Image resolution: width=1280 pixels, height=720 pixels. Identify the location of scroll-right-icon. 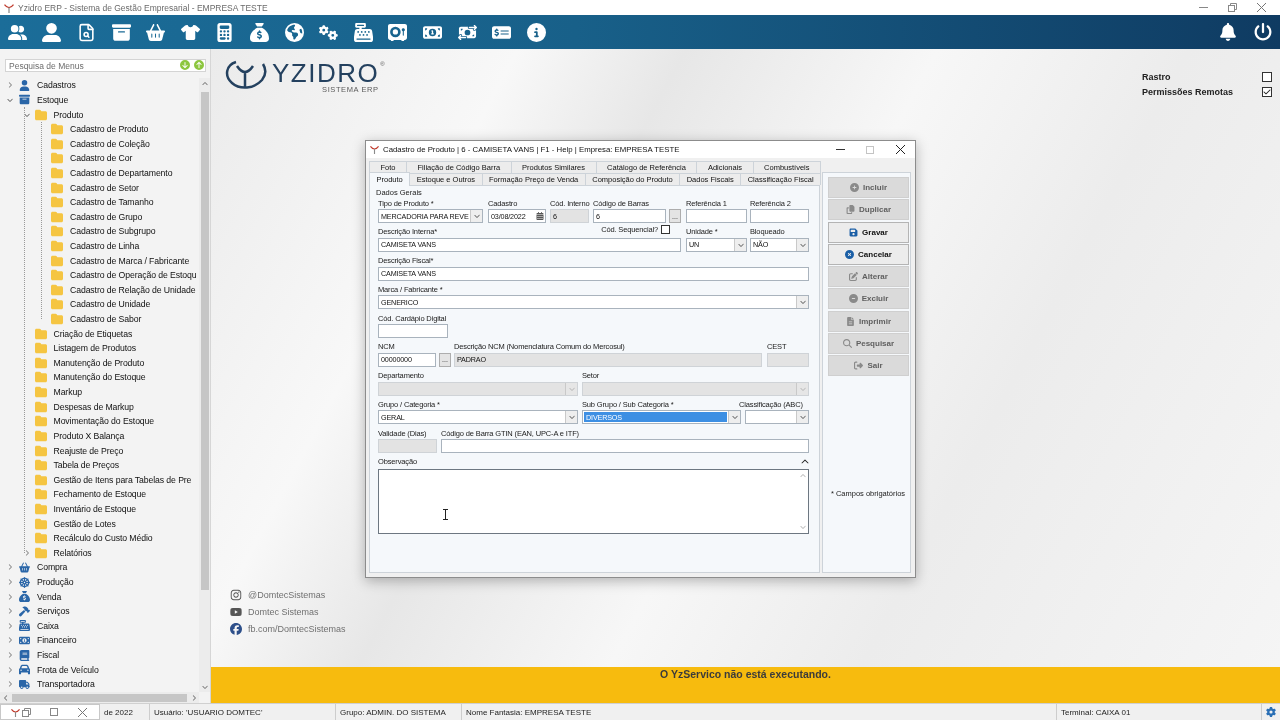
(193, 697).